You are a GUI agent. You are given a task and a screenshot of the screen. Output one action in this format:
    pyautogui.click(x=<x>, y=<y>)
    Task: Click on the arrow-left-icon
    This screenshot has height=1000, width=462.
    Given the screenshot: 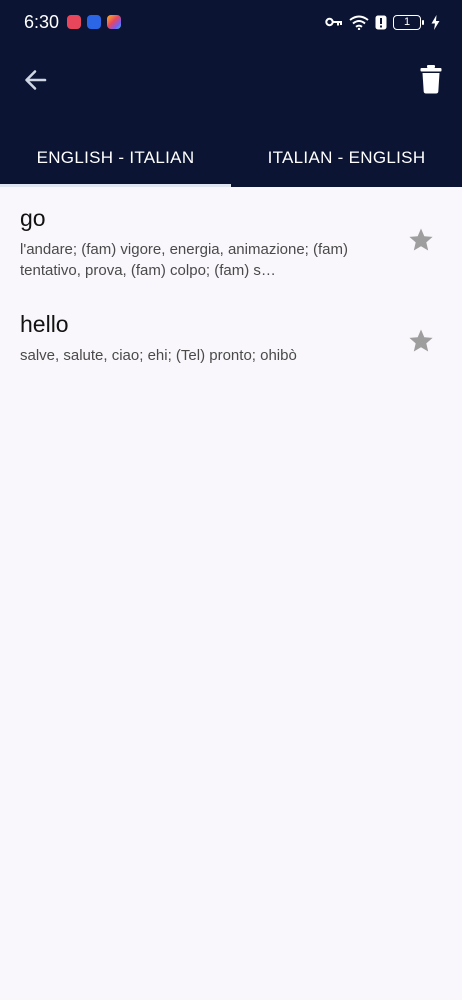 What is the action you would take?
    pyautogui.click(x=36, y=80)
    